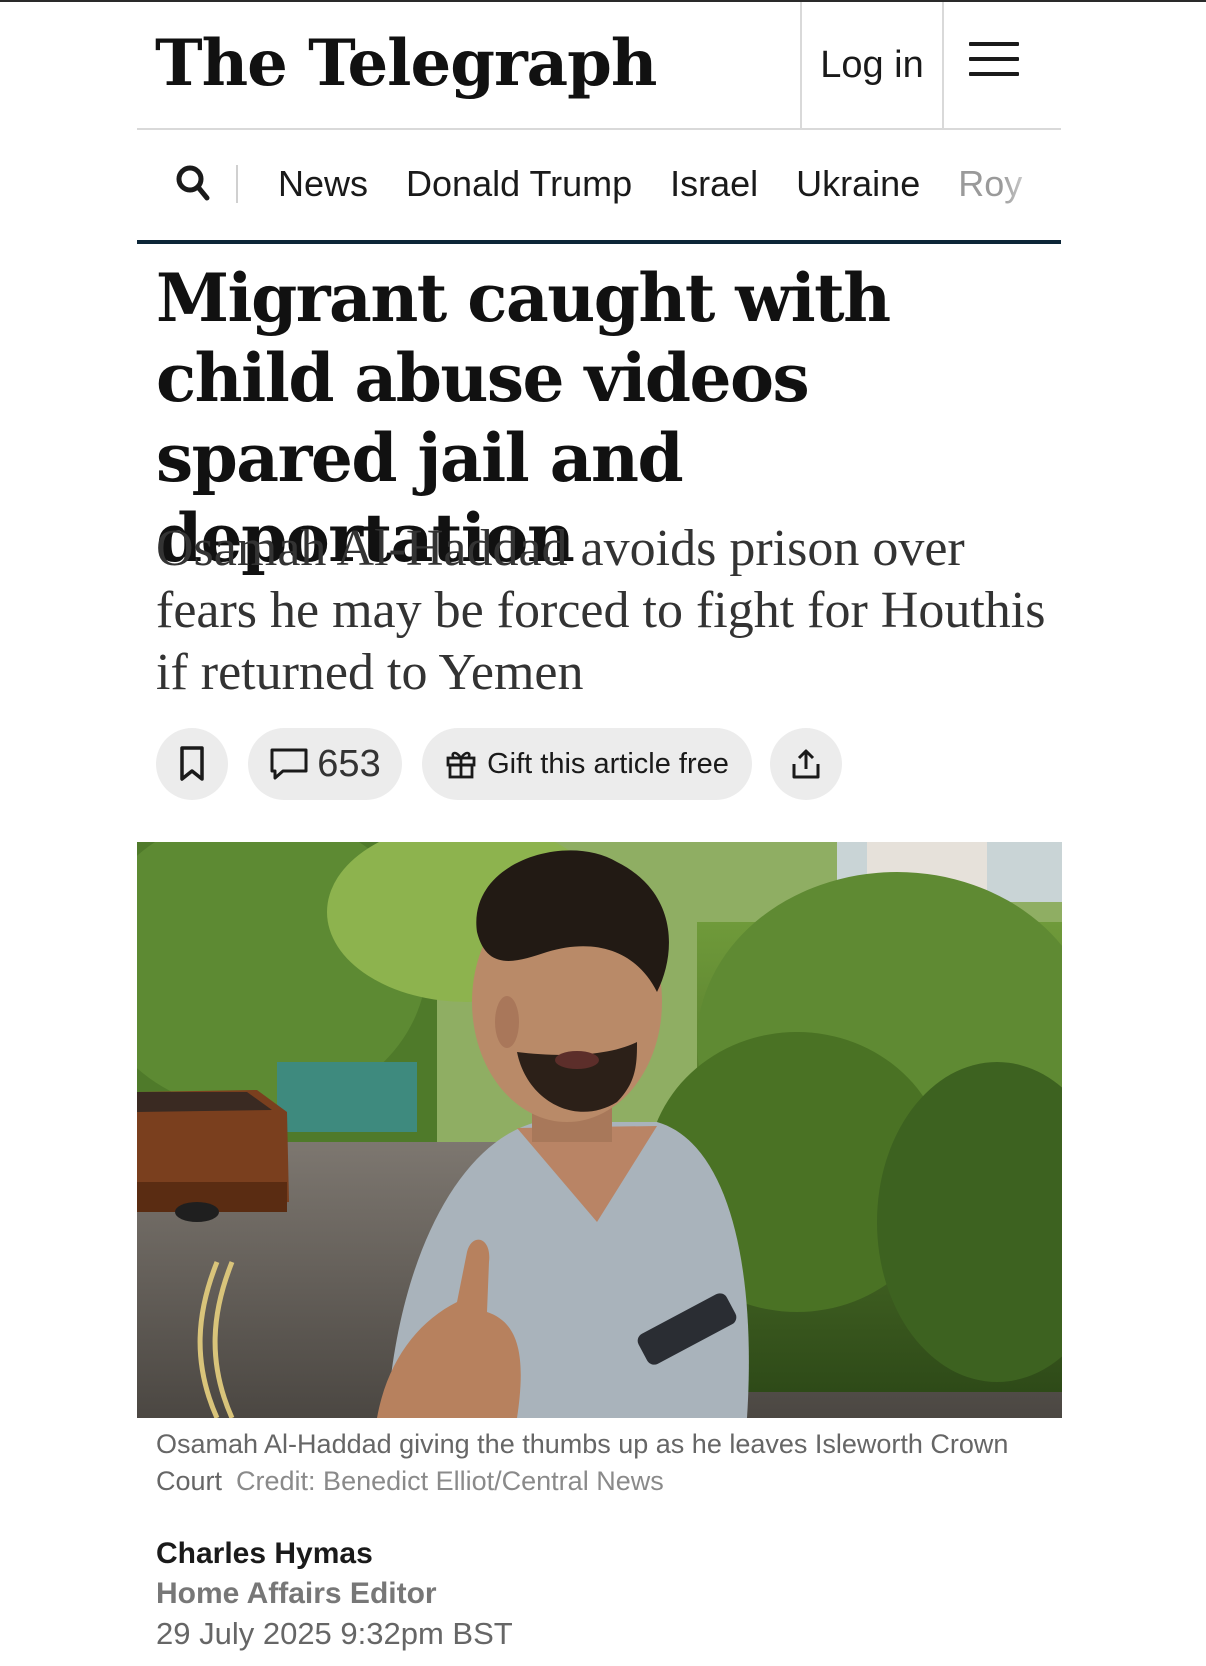 This screenshot has height=1666, width=1206. I want to click on search-icon, so click(193, 184).